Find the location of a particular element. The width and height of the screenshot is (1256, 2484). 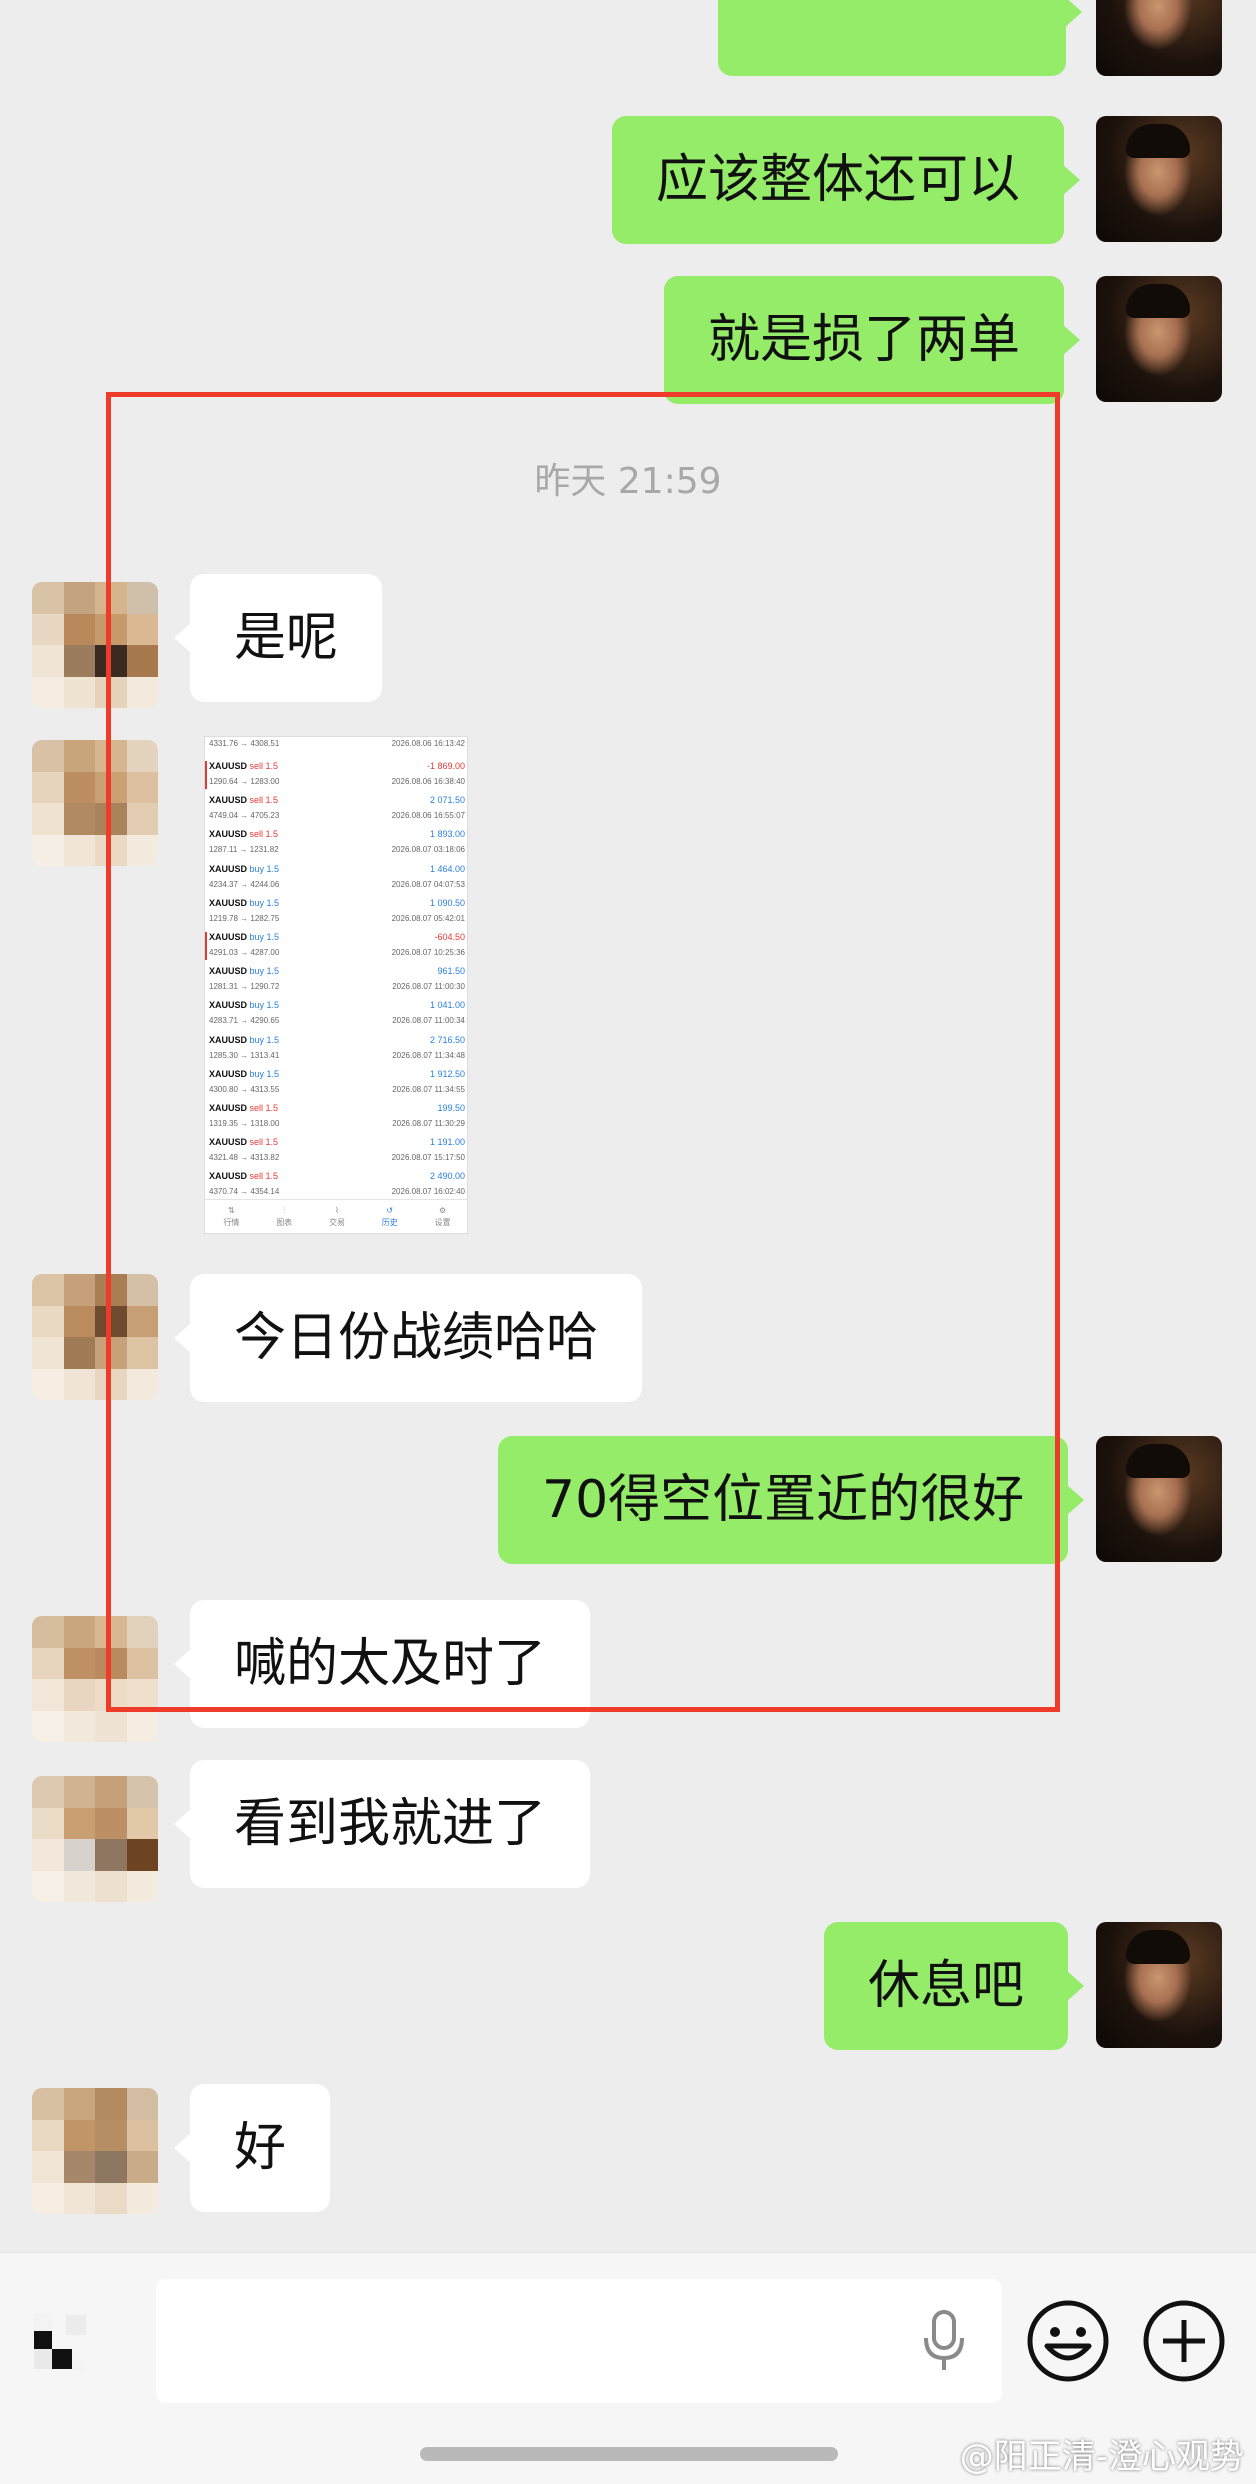

trade-profit: 1 041.00 is located at coordinates (447, 1005).